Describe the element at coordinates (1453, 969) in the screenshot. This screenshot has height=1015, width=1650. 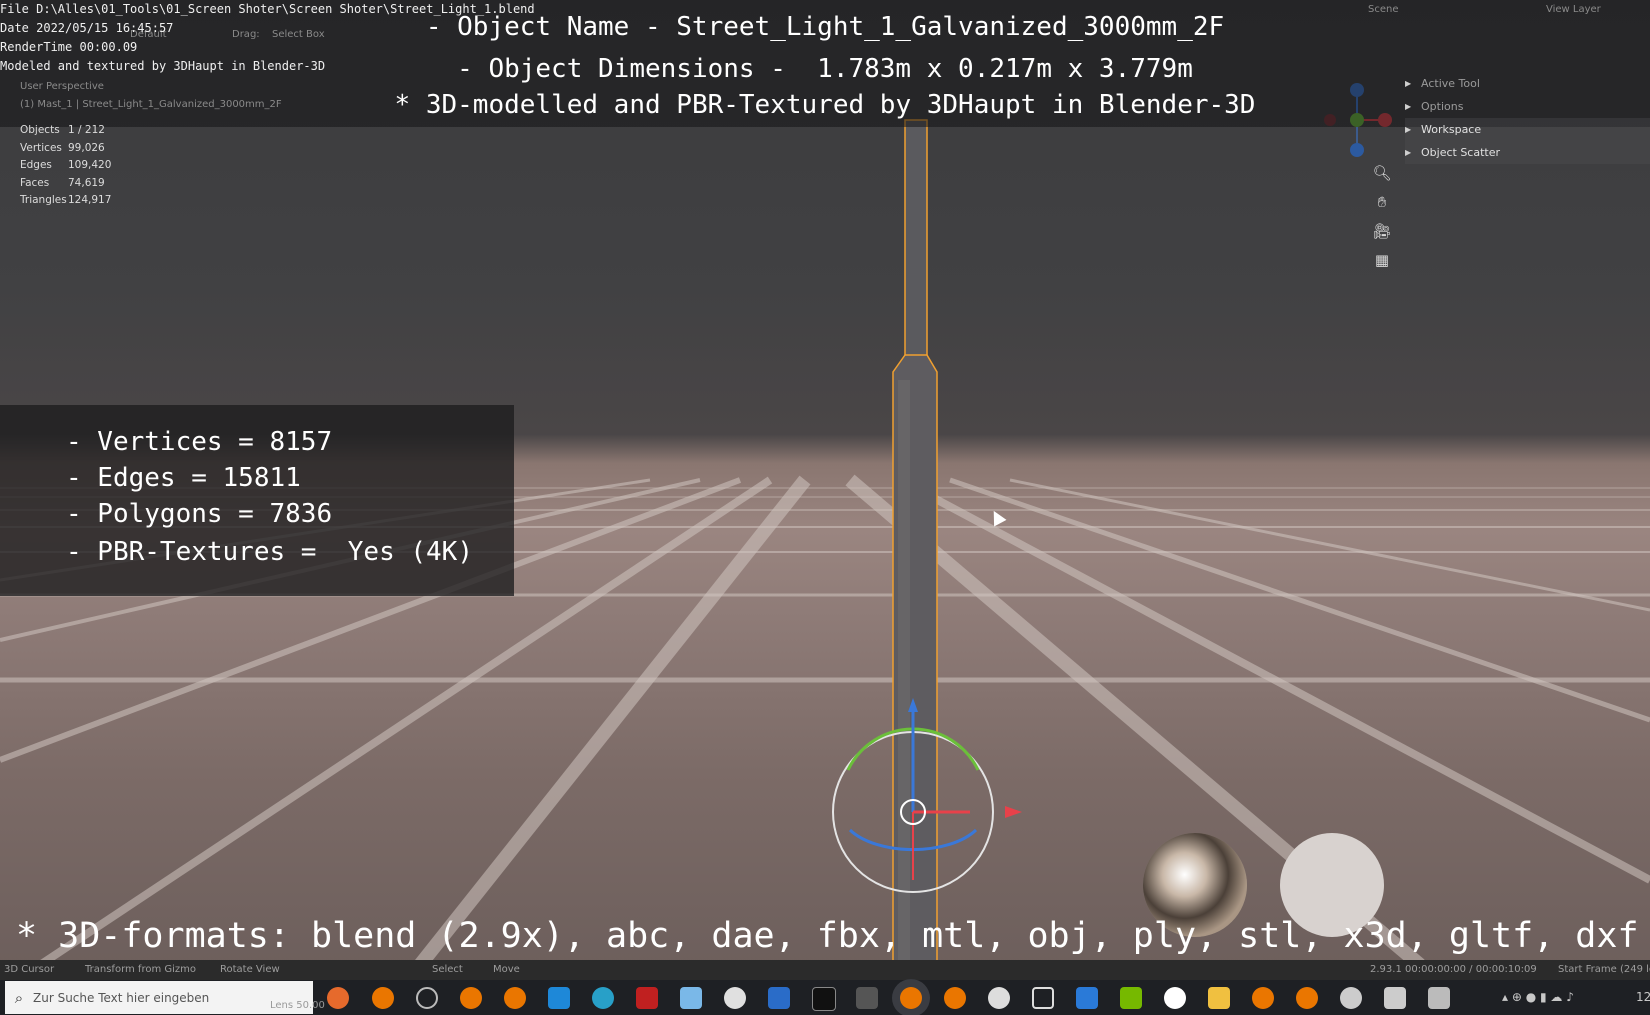
I see `status-version-time: 2.93.1 00:00:00:00 / 00:00:10:09` at that location.